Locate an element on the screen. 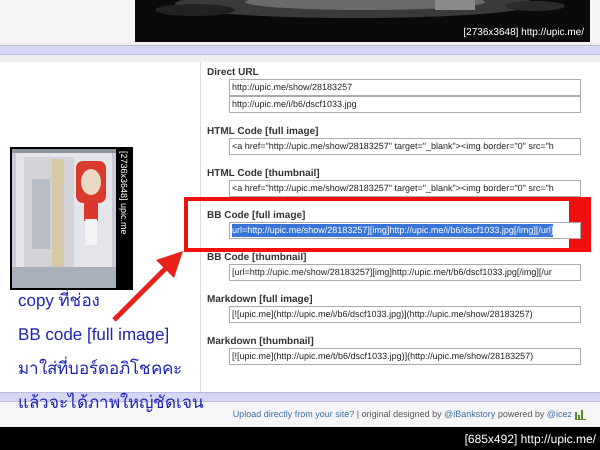 The height and width of the screenshot is (450, 600). annotation-text: BB code [full image] is located at coordinates (94, 335).